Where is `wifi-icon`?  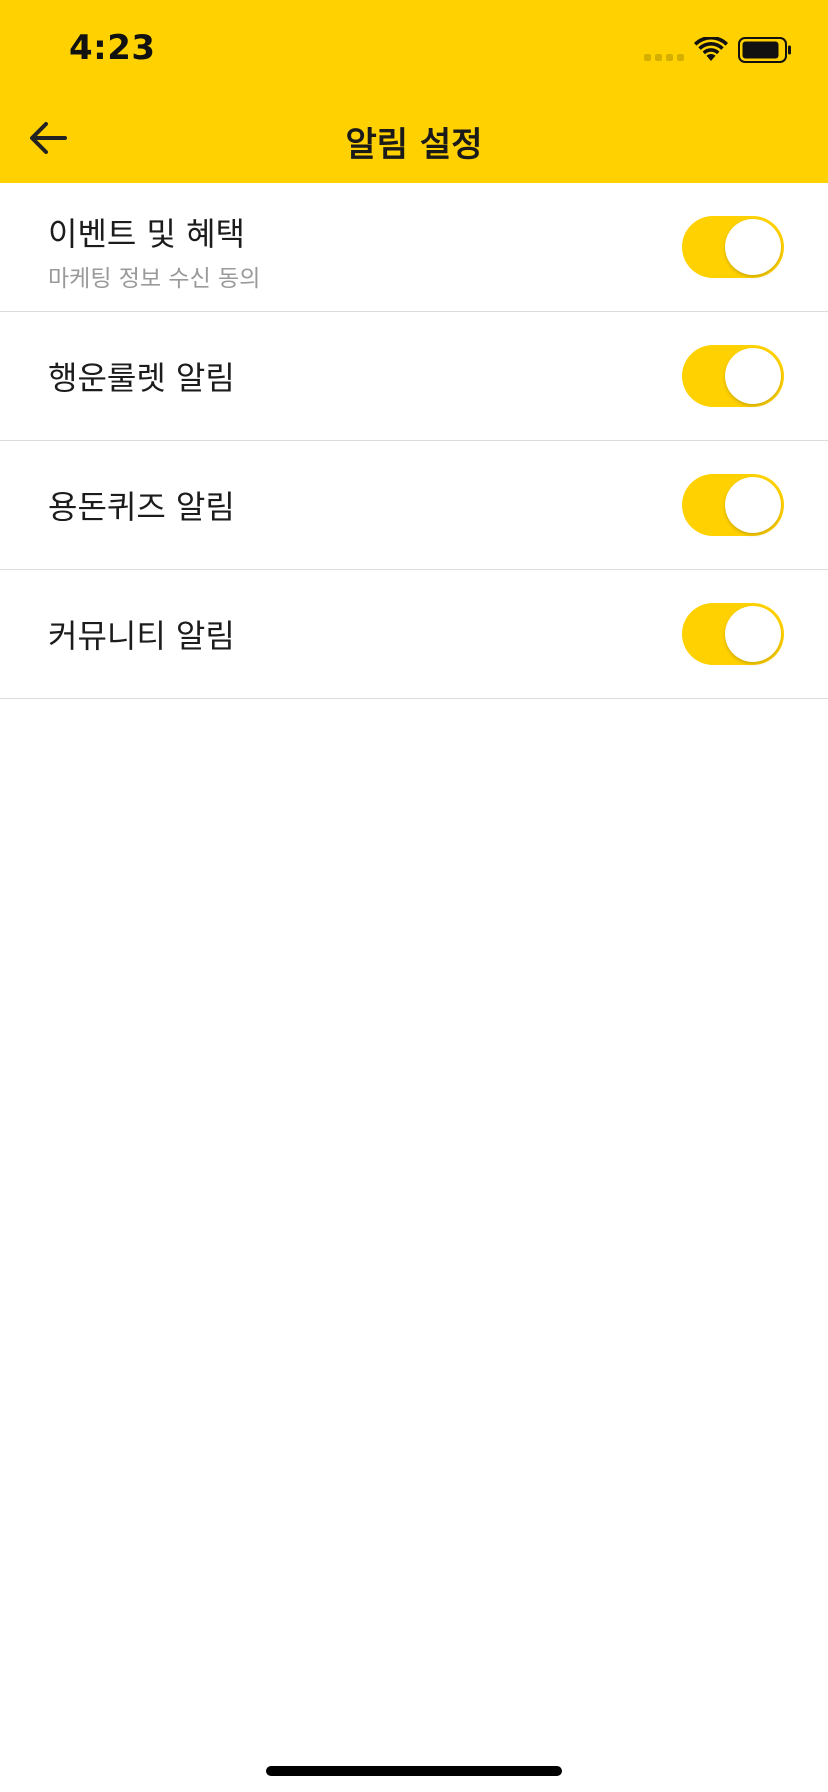
wifi-icon is located at coordinates (711, 49).